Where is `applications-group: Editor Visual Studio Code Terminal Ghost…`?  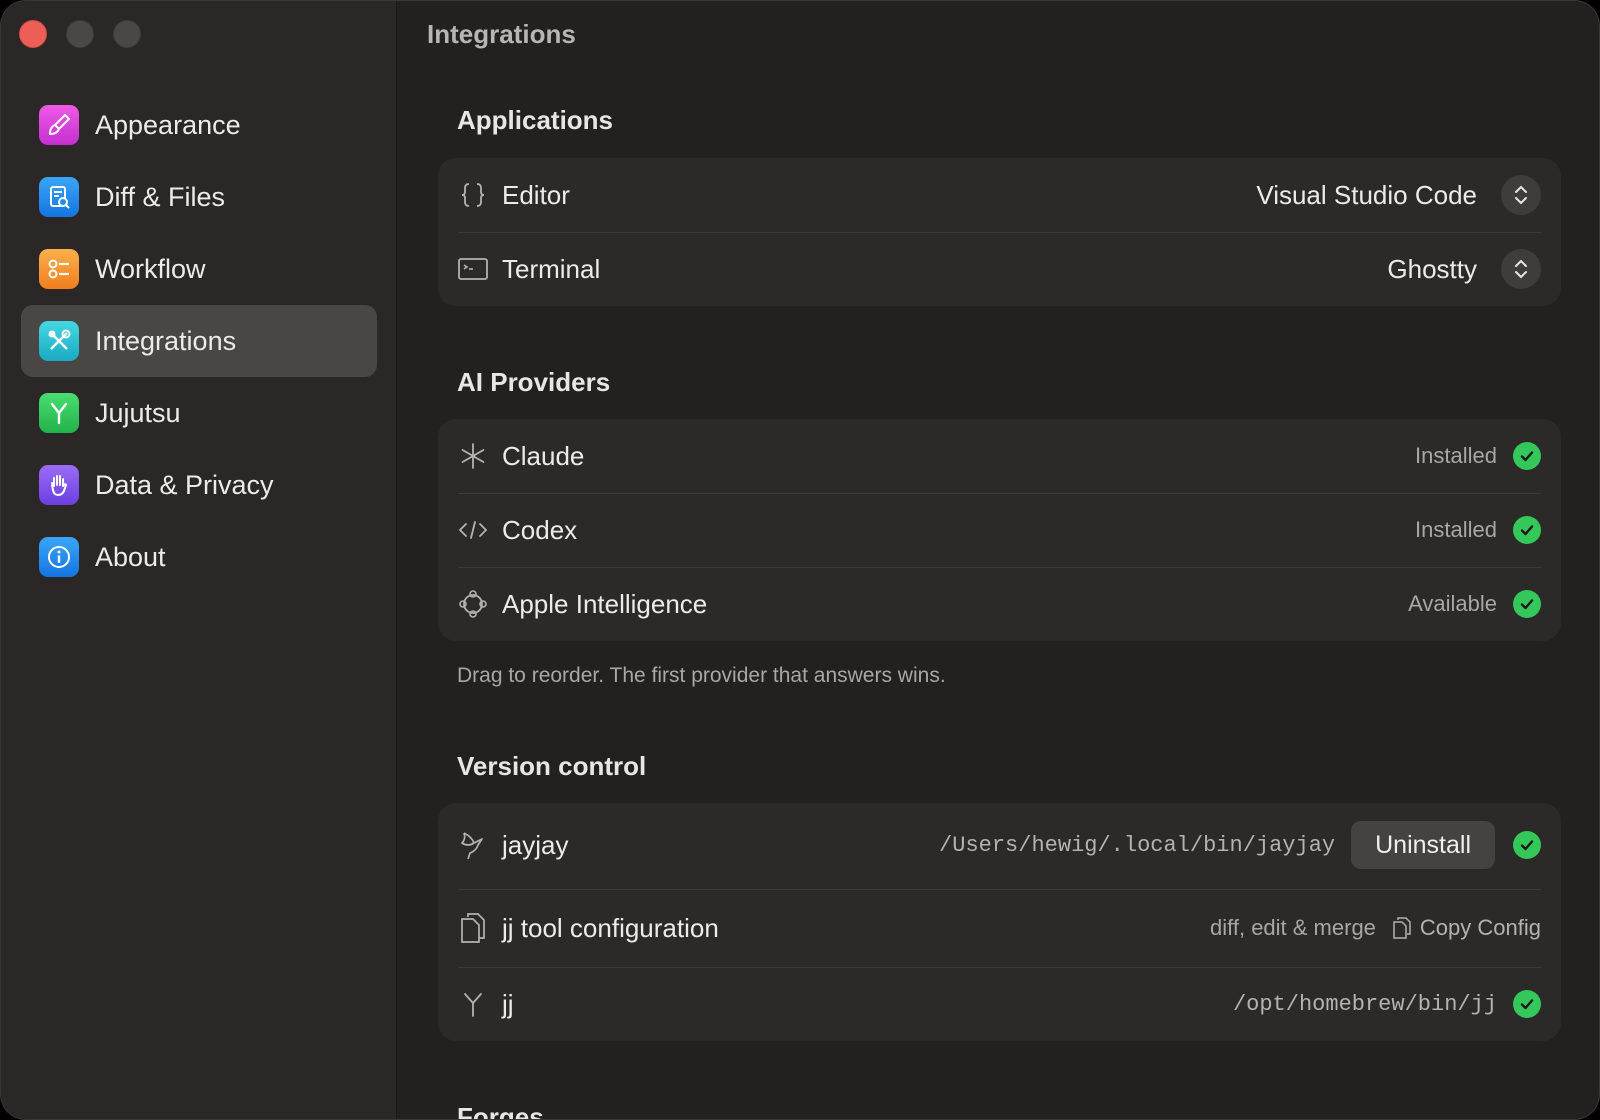 applications-group: Editor Visual Studio Code Terminal Ghost… is located at coordinates (999, 232).